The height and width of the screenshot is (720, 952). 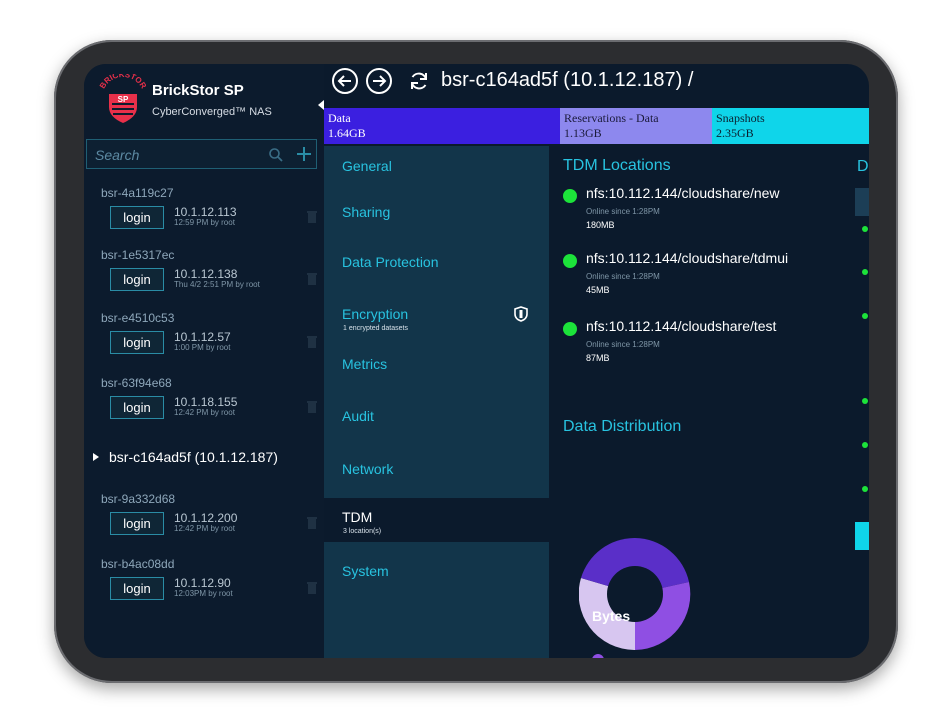 I want to click on menu-sublabel: 1 encrypted datasets, so click(x=375, y=328).